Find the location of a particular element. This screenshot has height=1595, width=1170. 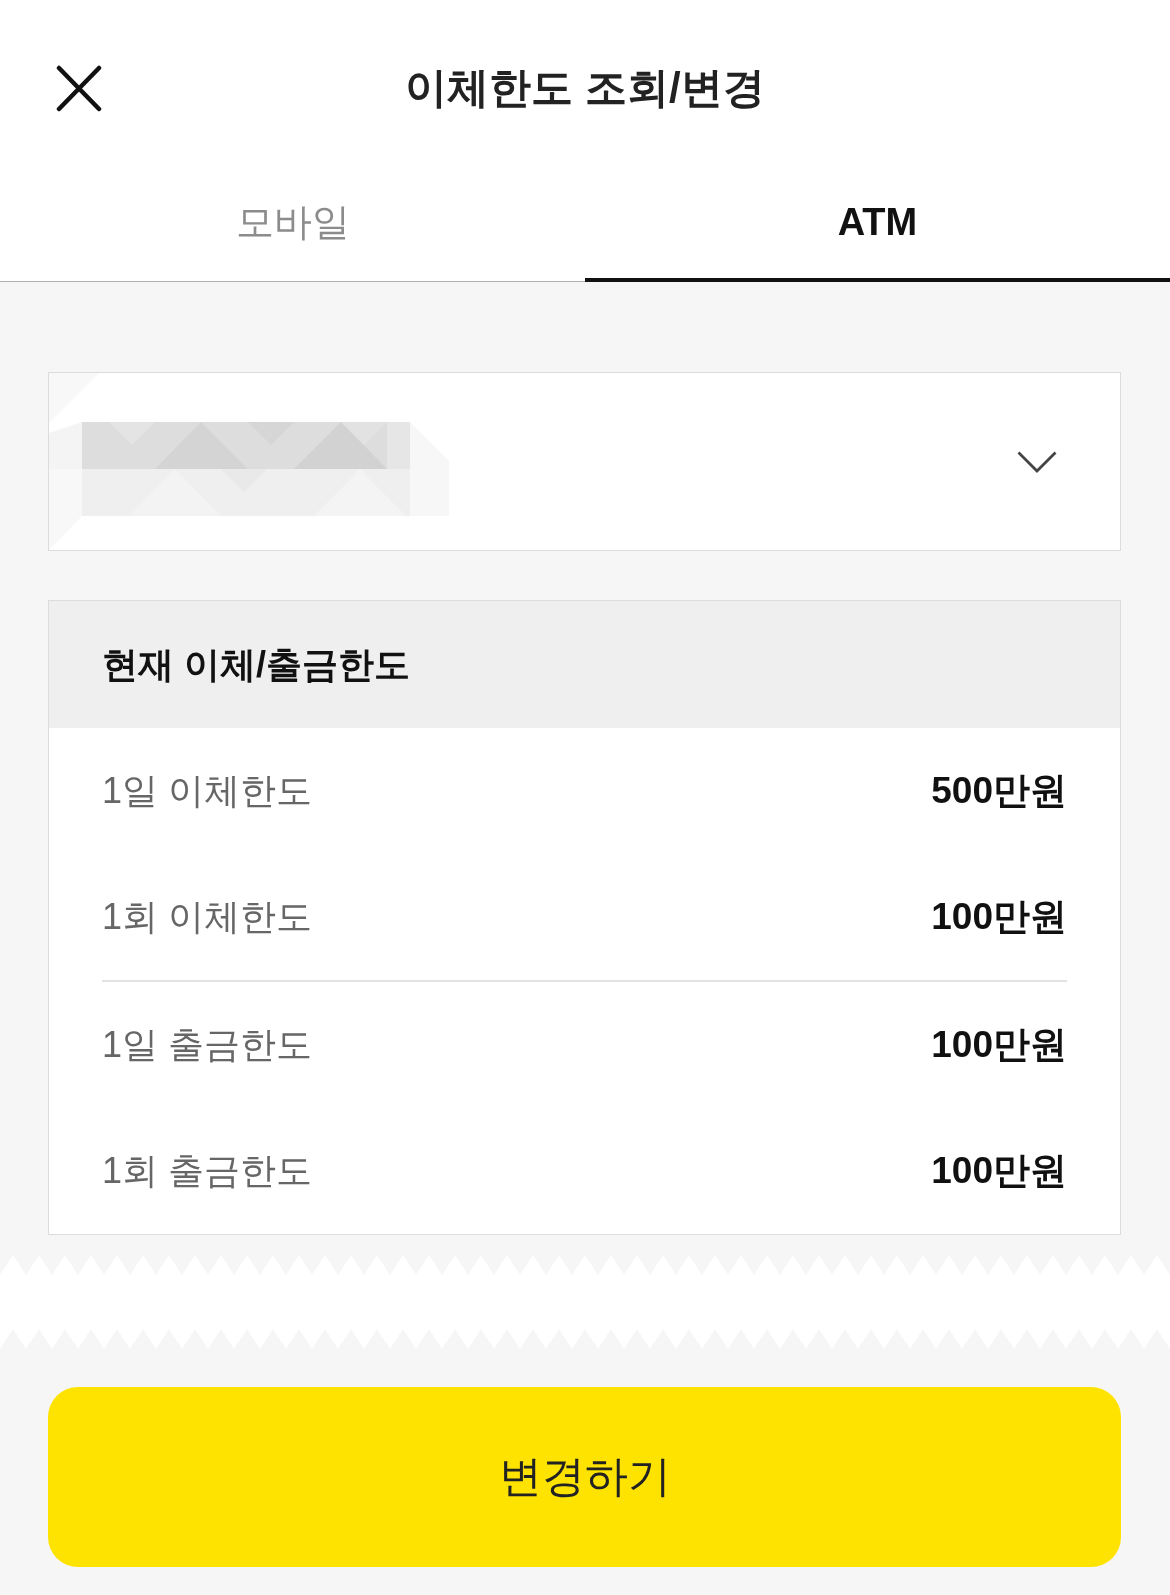

limit-label: 1회 이체한도 is located at coordinates (207, 917).